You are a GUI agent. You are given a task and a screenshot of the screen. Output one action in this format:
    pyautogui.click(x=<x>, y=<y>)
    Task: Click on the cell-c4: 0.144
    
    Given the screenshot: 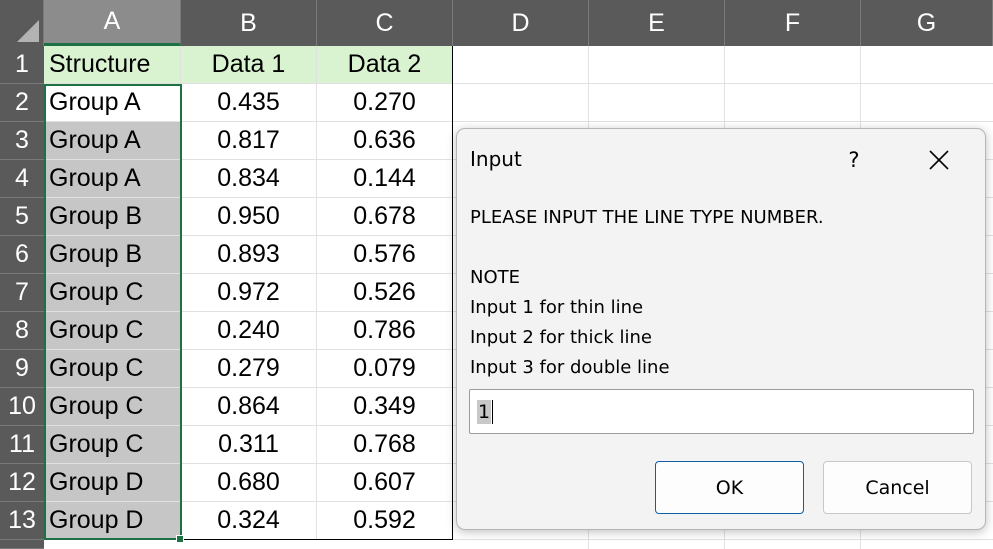 What is the action you would take?
    pyautogui.click(x=385, y=179)
    